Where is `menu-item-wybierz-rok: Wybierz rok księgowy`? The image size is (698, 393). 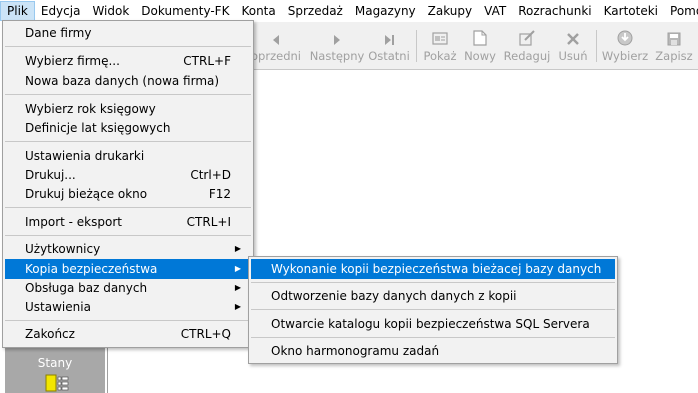
menu-item-wybierz-rok: Wybierz rok księgowy is located at coordinates (128, 109).